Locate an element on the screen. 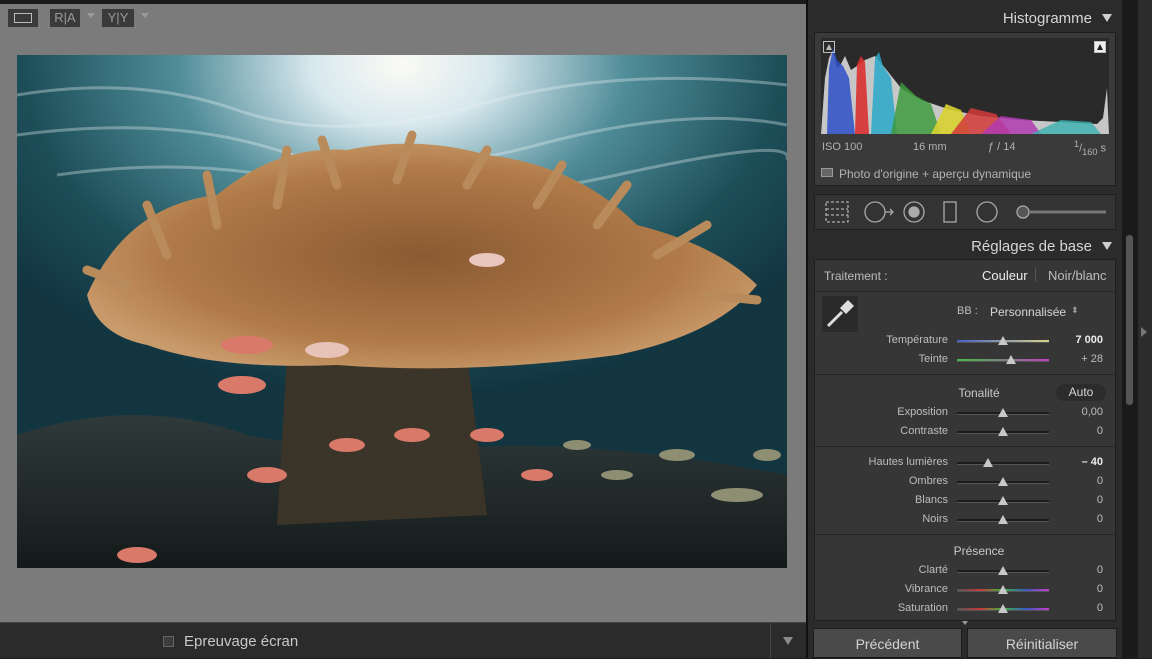  temperature-label: Température is located at coordinates (917, 340).